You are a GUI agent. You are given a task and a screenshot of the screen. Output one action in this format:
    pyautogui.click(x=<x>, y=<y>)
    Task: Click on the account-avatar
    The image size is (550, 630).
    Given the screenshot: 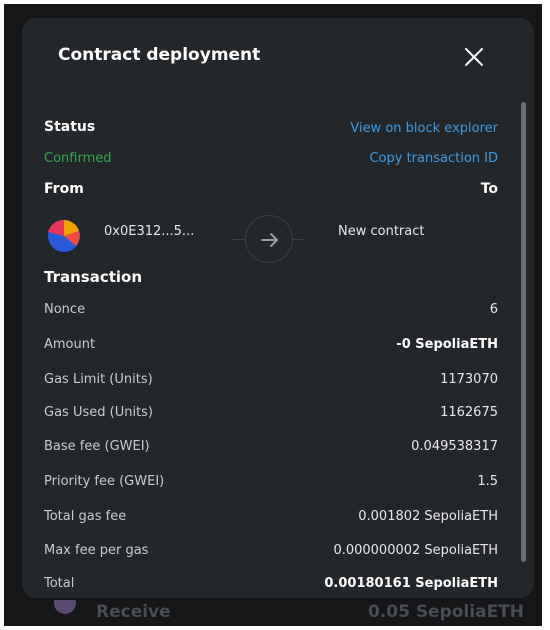 What is the action you would take?
    pyautogui.click(x=64, y=236)
    